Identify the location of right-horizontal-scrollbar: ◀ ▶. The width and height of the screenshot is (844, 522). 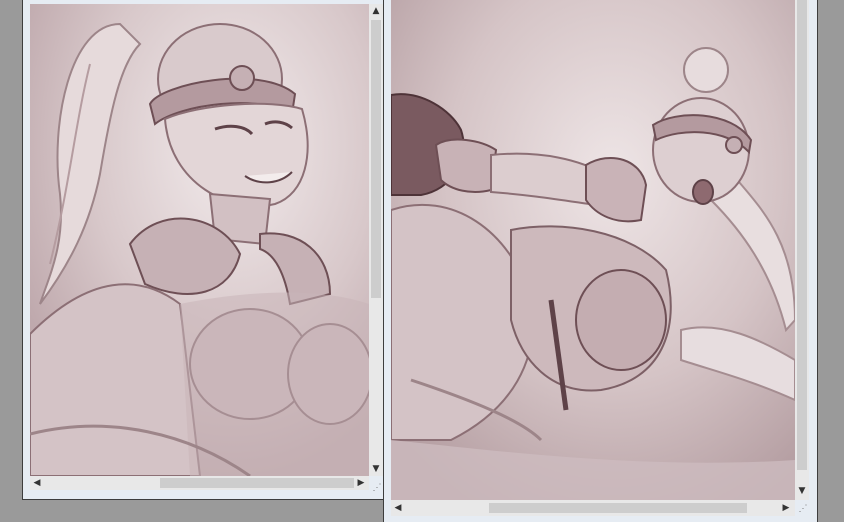
(593, 508).